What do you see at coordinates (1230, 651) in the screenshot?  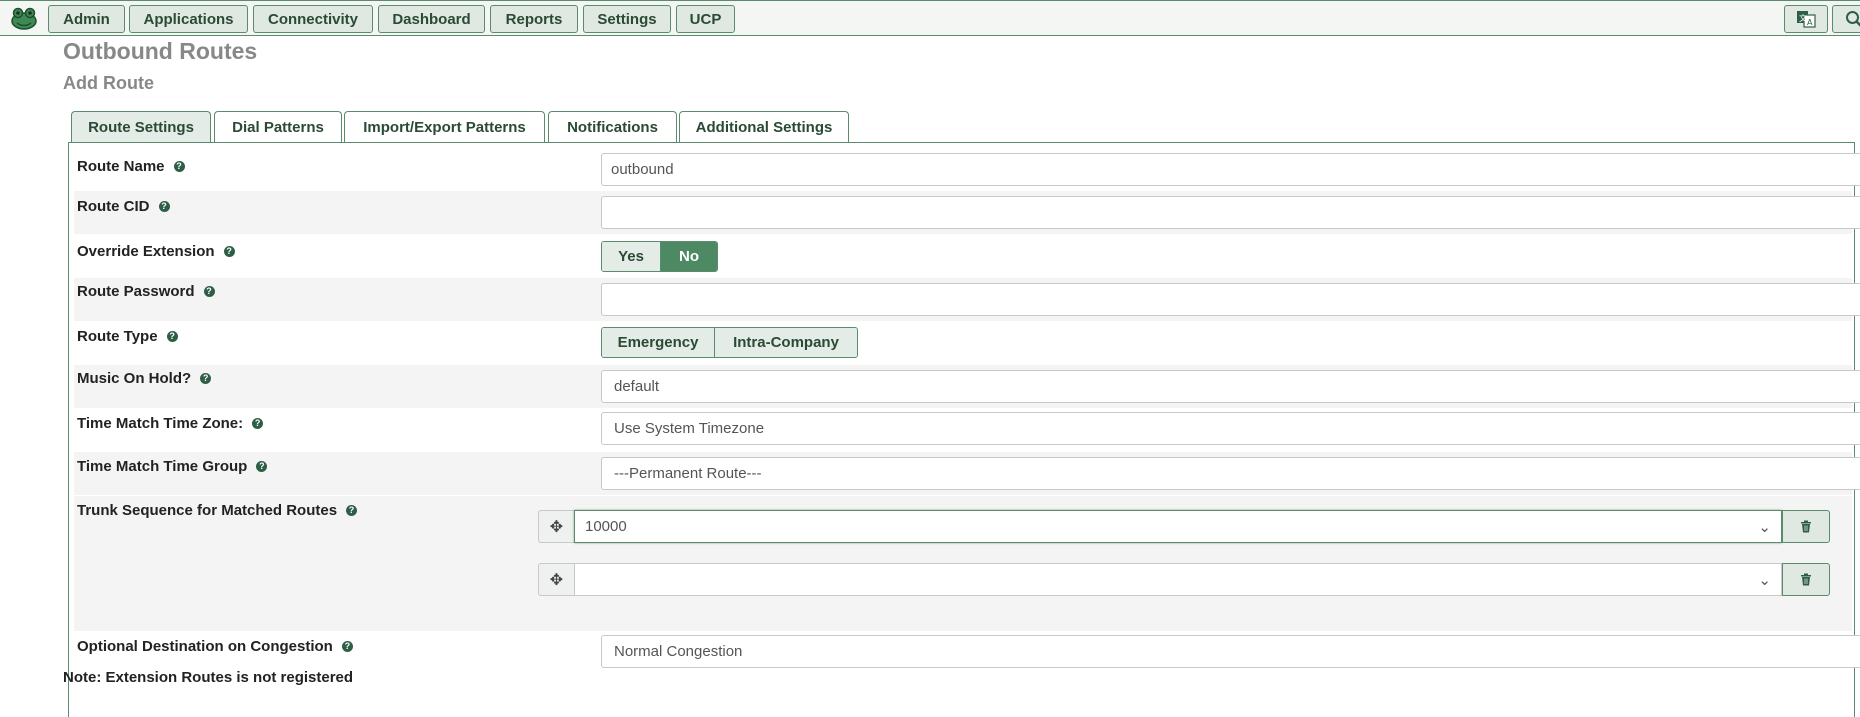 I see `congestion-select: Normal Congestion ⌄` at bounding box center [1230, 651].